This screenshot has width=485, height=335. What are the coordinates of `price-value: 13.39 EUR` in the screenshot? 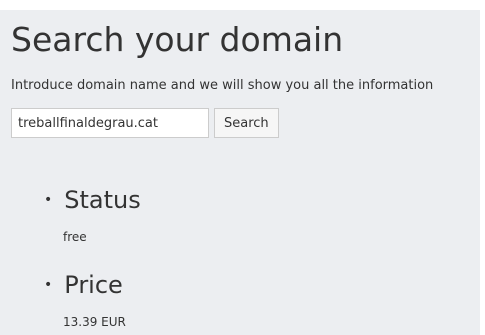 It's located at (94, 322).